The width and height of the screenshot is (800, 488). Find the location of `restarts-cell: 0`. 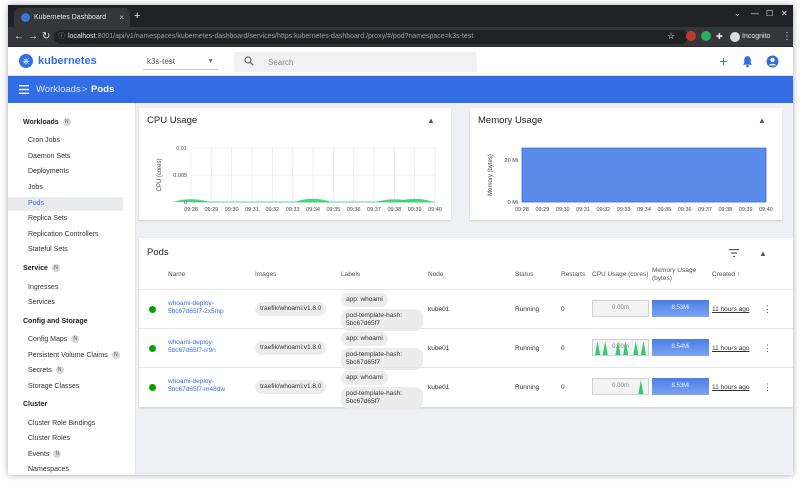

restarts-cell: 0 is located at coordinates (563, 348).